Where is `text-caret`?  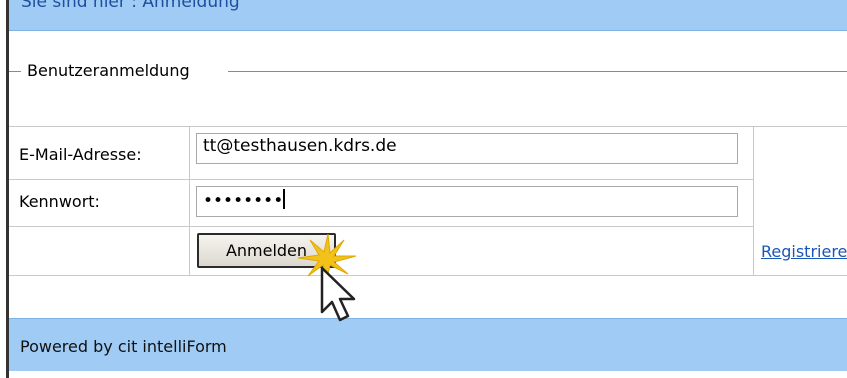 text-caret is located at coordinates (284, 199).